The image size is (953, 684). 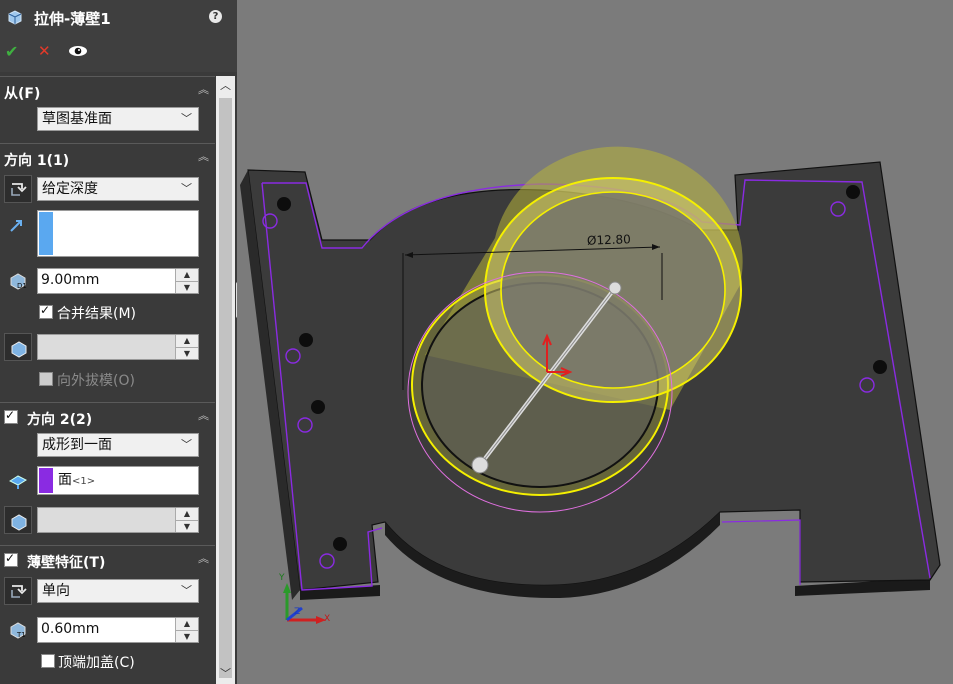 I want to click on draft2-angle-input: ▲ ▼, so click(x=118, y=520).